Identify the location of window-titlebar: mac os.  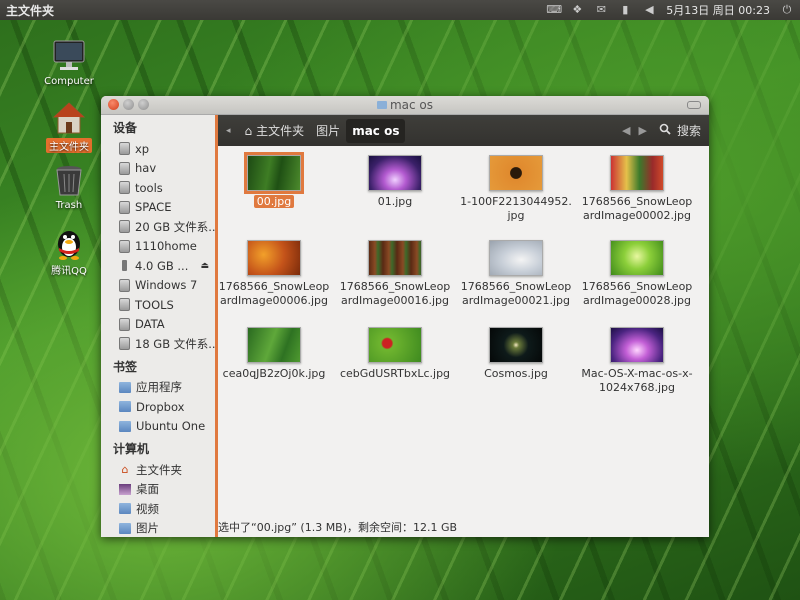
(405, 105).